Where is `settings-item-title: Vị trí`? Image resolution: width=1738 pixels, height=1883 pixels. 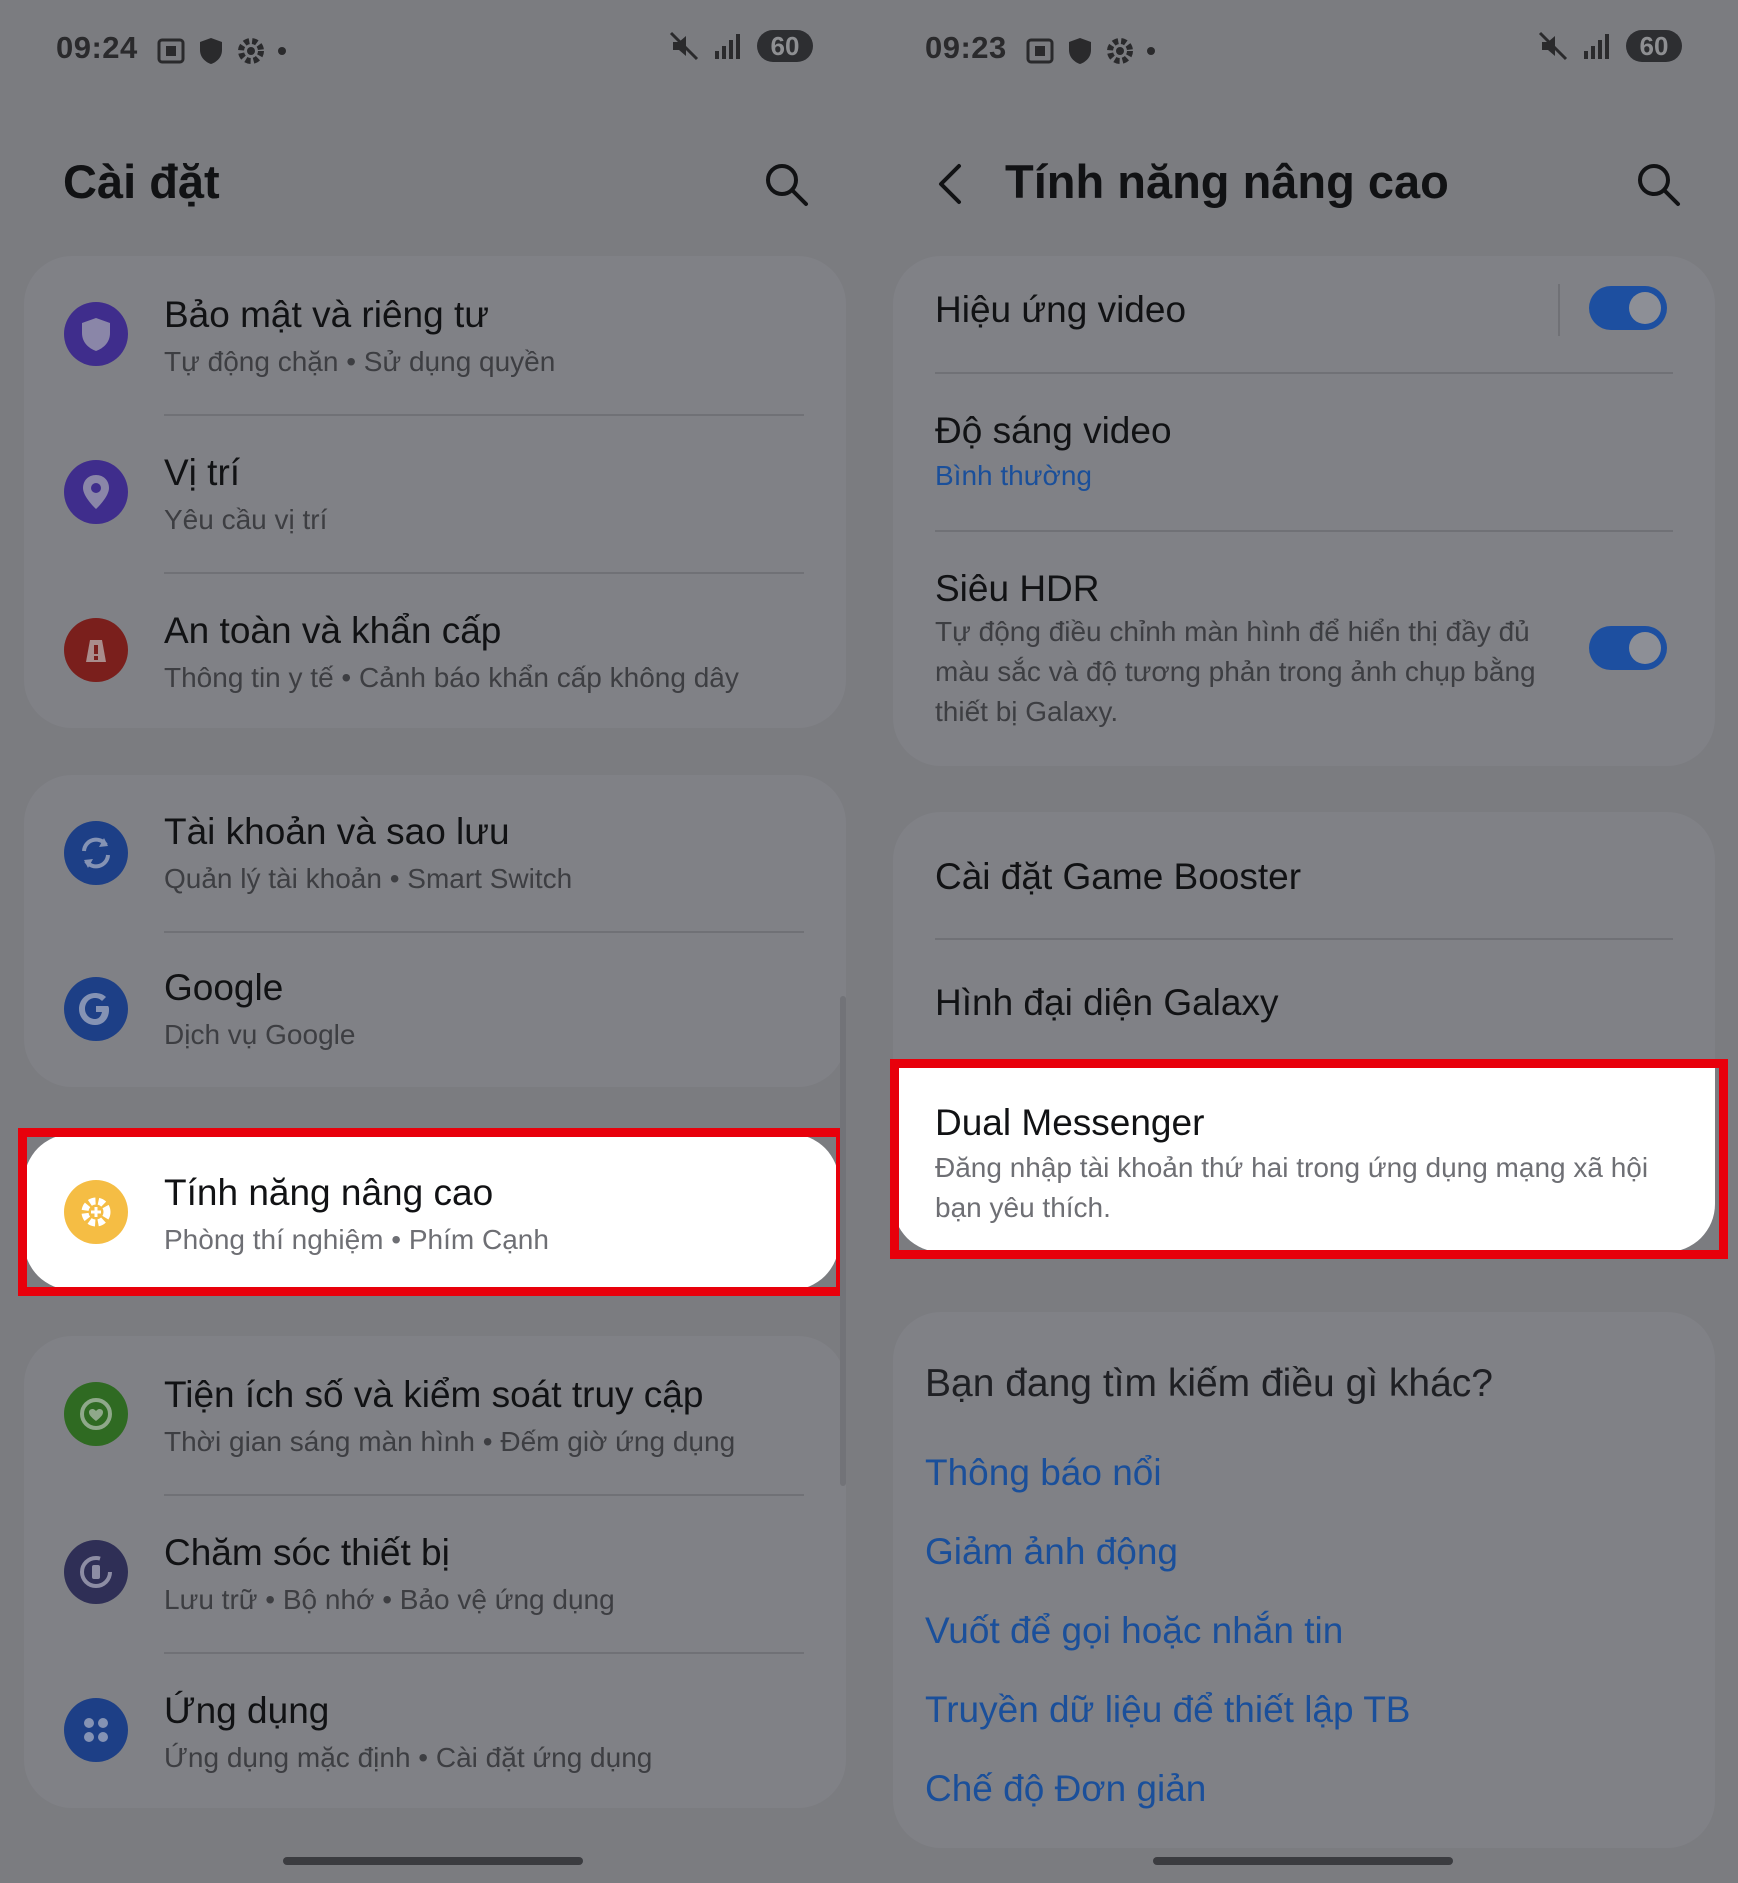
settings-item-title: Vị trí is located at coordinates (202, 472).